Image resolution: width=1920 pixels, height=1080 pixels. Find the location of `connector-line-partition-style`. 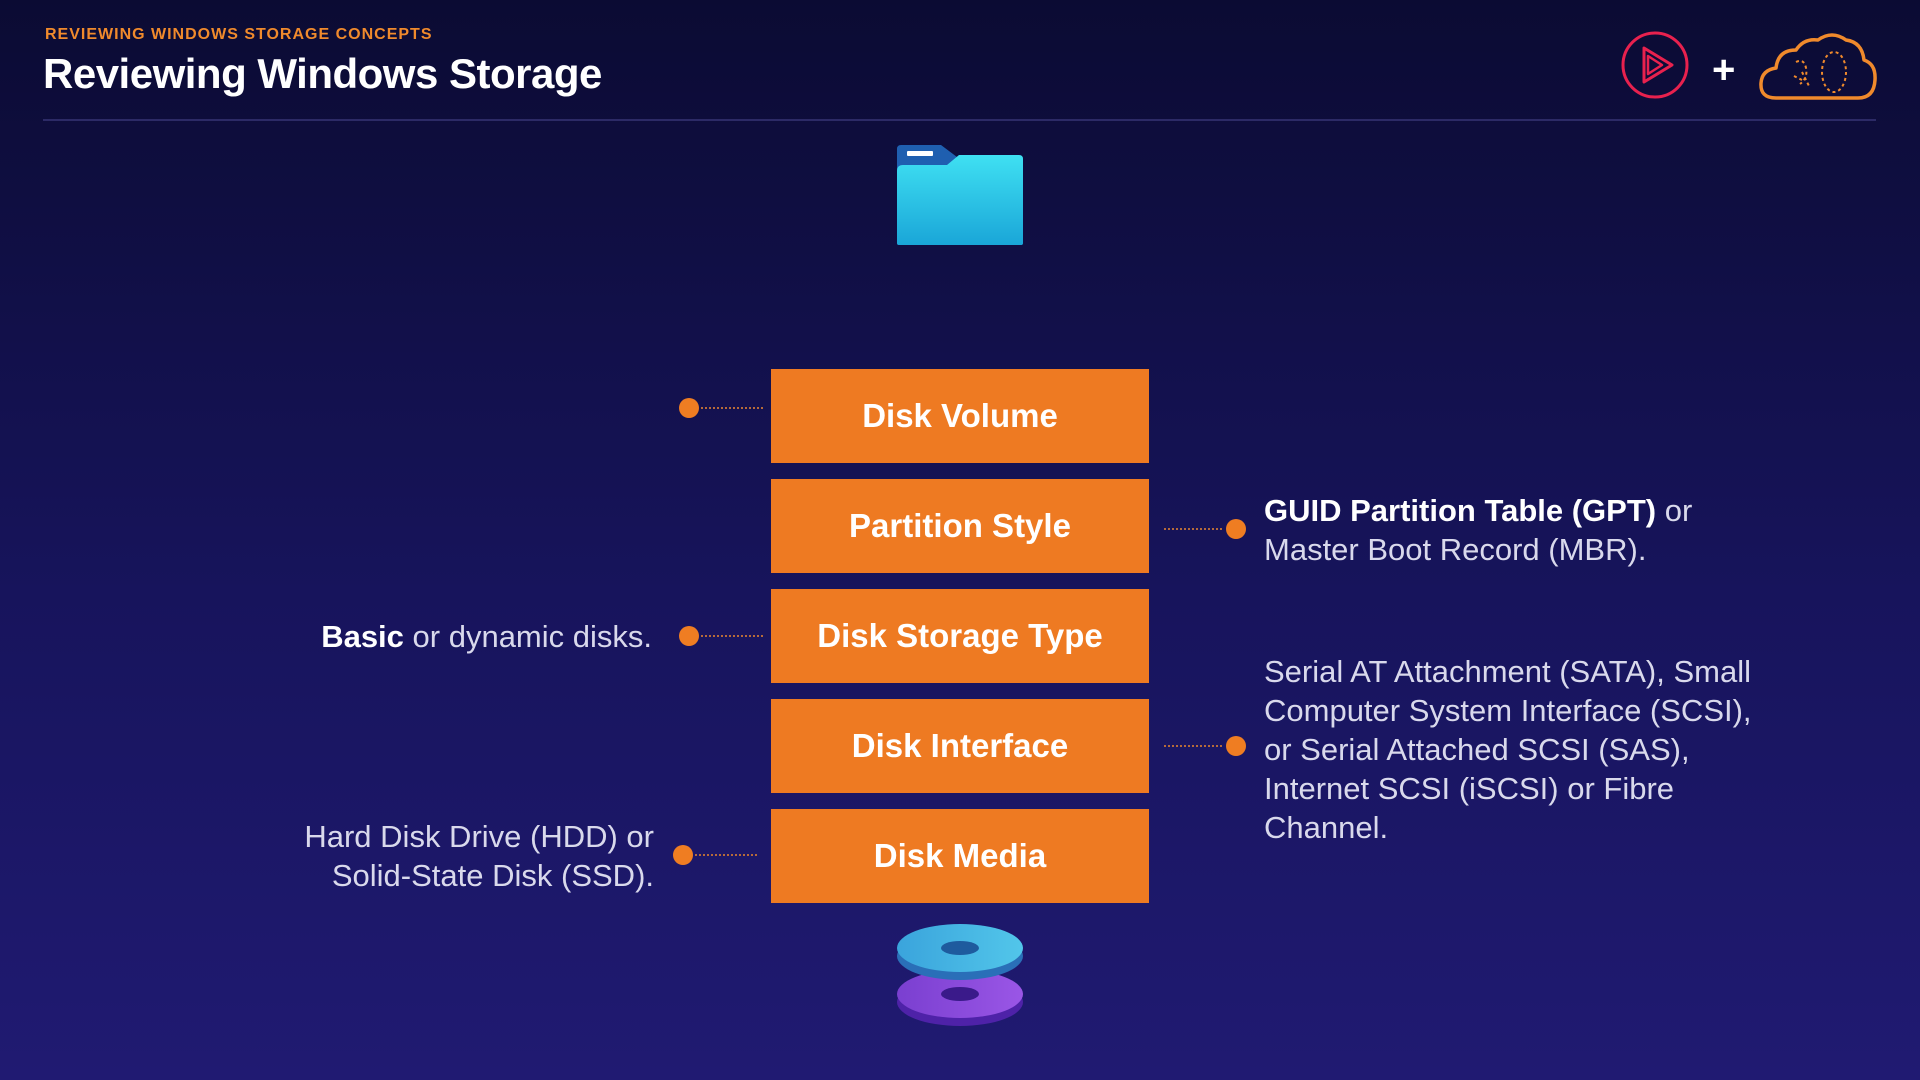

connector-line-partition-style is located at coordinates (1193, 529).